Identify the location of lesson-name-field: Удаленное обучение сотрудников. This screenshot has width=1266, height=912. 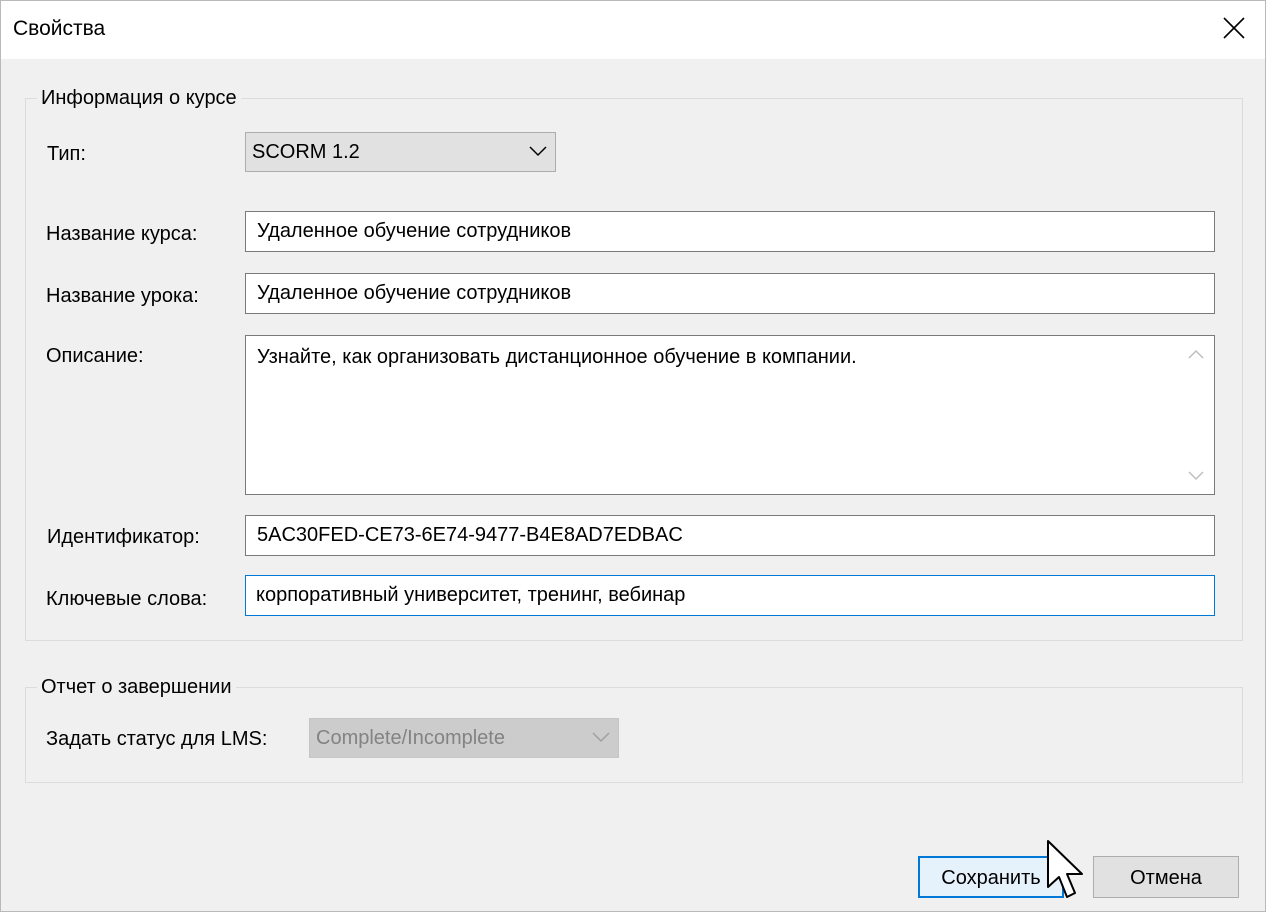
(730, 293).